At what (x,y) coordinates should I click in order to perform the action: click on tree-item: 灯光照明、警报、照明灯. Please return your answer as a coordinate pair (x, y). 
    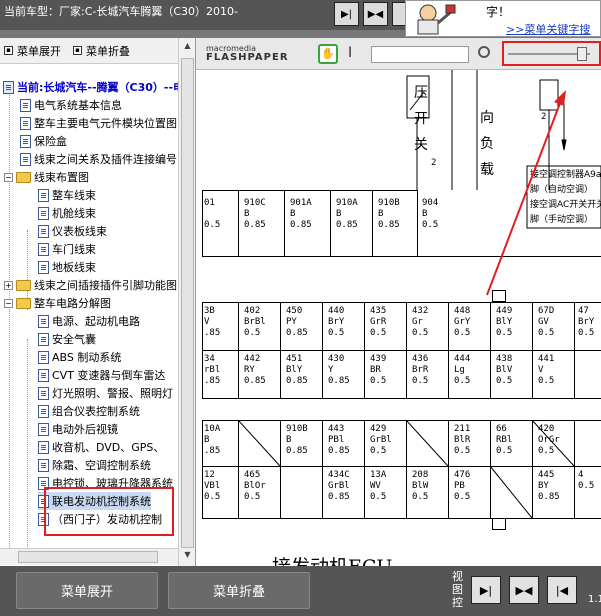
    Looking at the image, I should click on (105, 393).